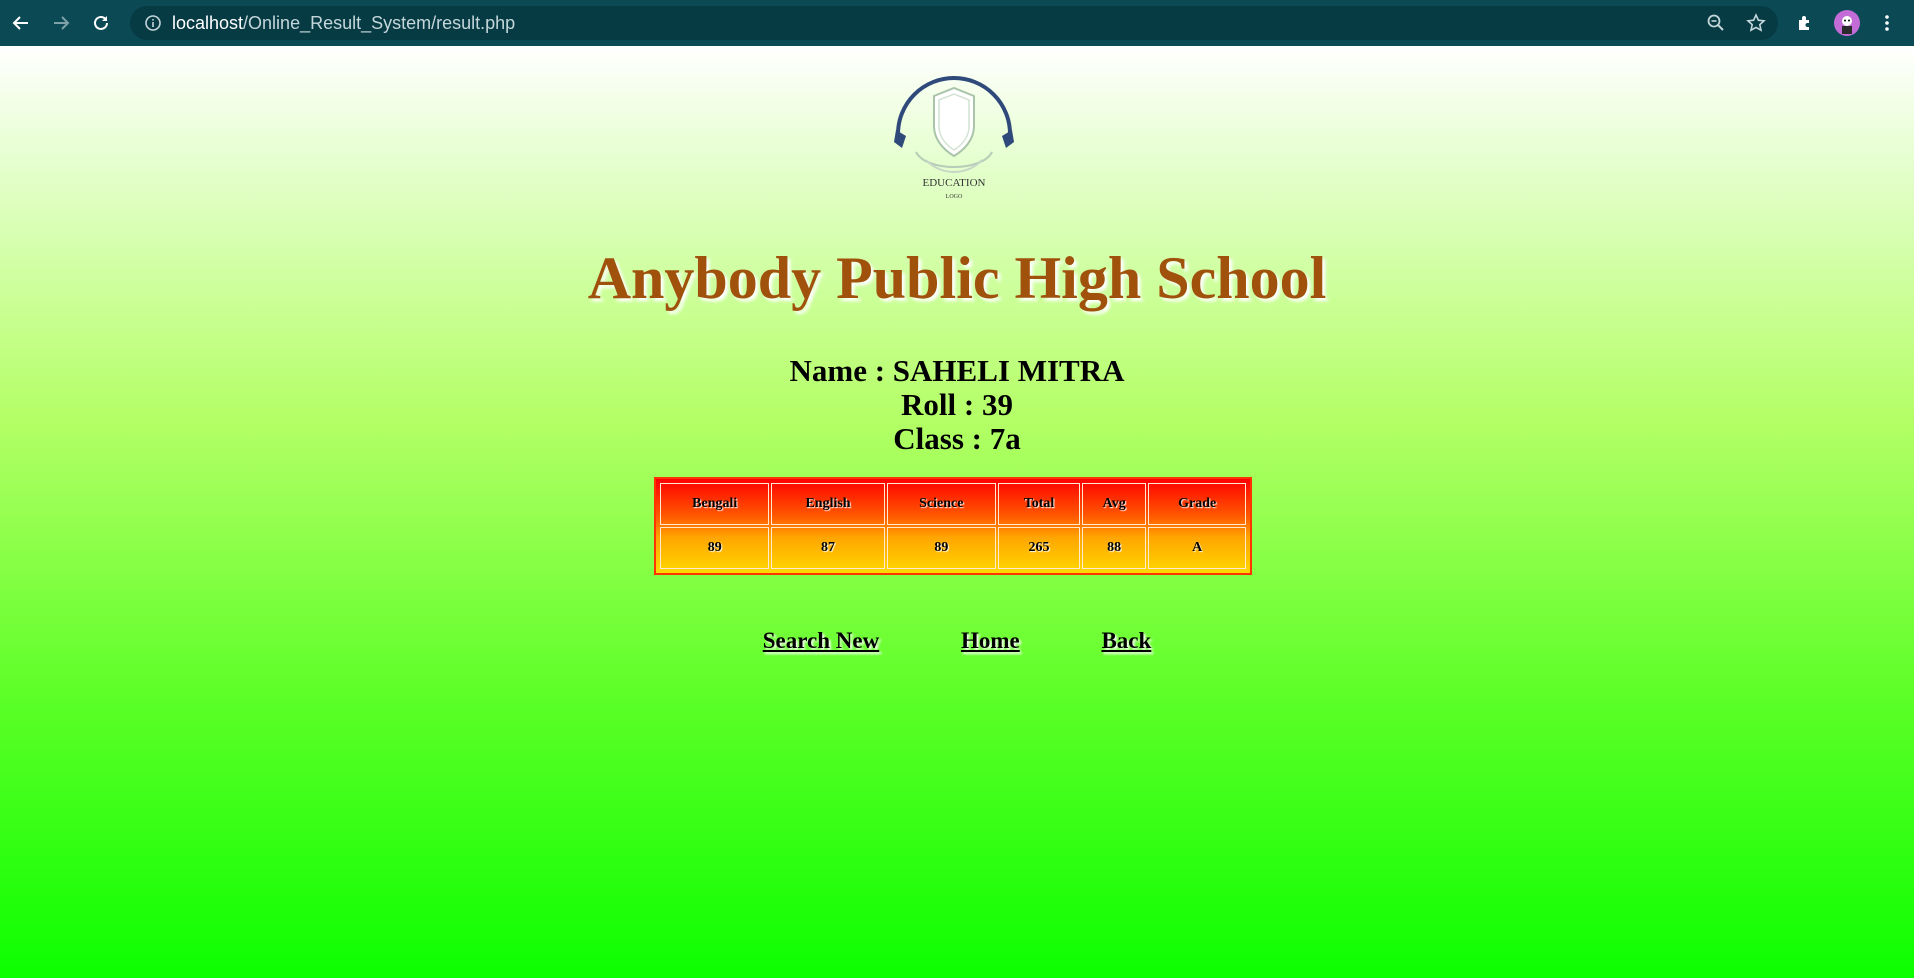 The height and width of the screenshot is (978, 1914). Describe the element at coordinates (1039, 548) in the screenshot. I see `value-total: 265` at that location.